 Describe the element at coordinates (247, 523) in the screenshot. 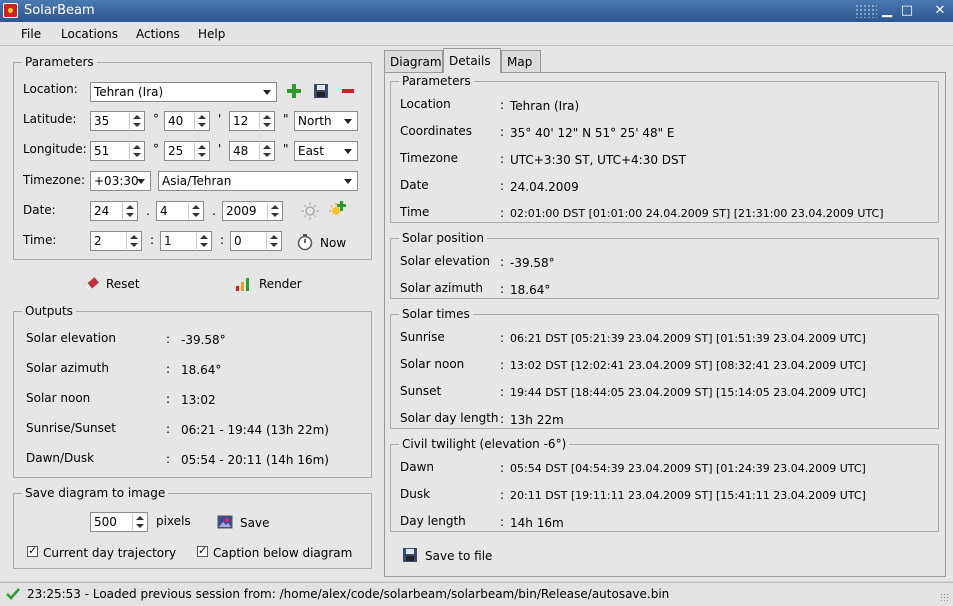

I see `save-image-button: Save` at that location.